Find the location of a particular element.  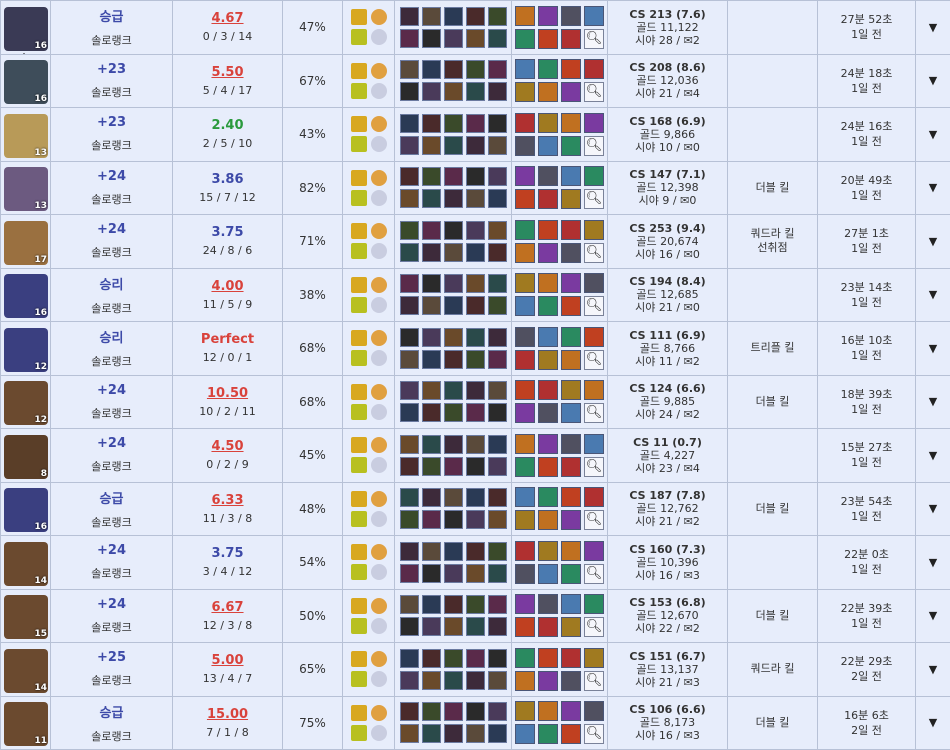

champion-portrait: 11 is located at coordinates (26, 724).